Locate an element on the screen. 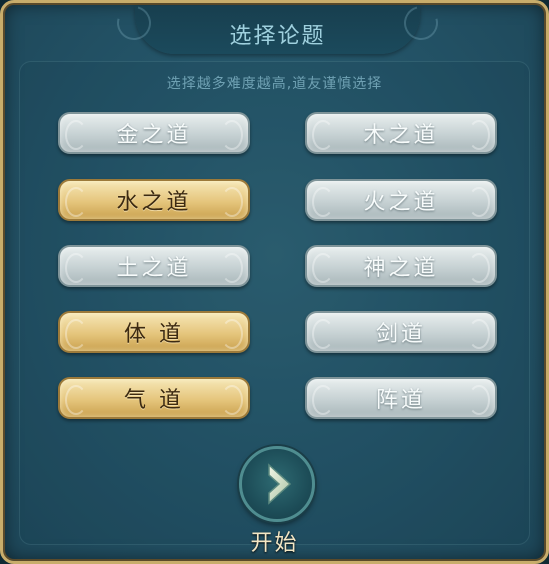  topic-button-fire: 火之道 is located at coordinates (401, 200).